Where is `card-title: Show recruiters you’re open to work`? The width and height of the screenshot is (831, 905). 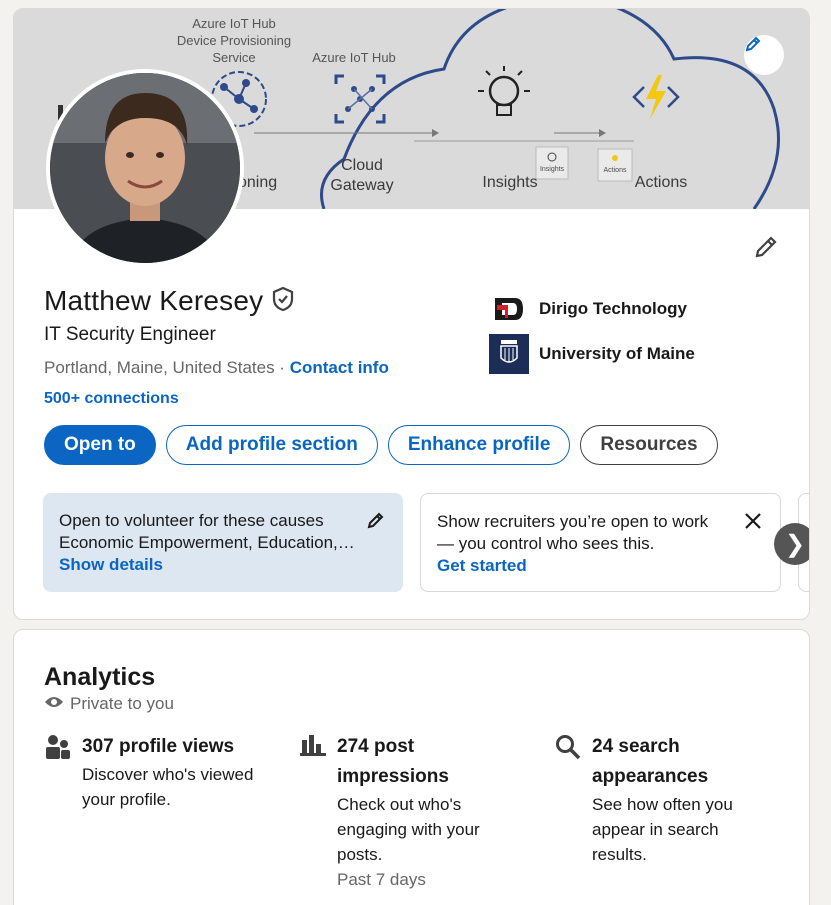
card-title: Show recruiters you’re open to work is located at coordinates (573, 521).